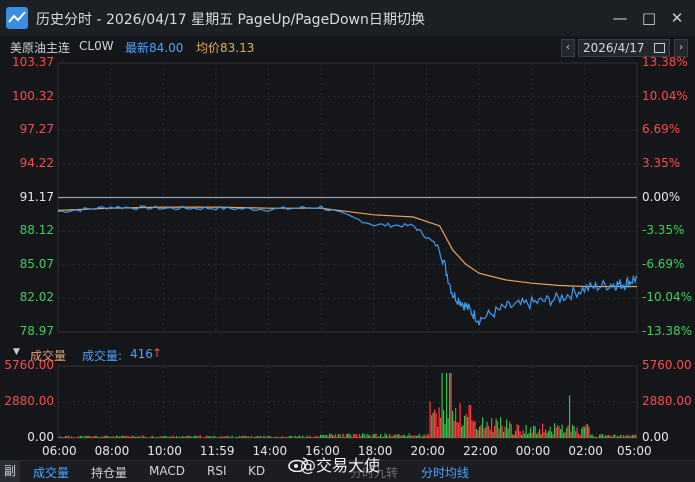  What do you see at coordinates (217, 471) in the screenshot?
I see `tab-rsi: RSI` at bounding box center [217, 471].